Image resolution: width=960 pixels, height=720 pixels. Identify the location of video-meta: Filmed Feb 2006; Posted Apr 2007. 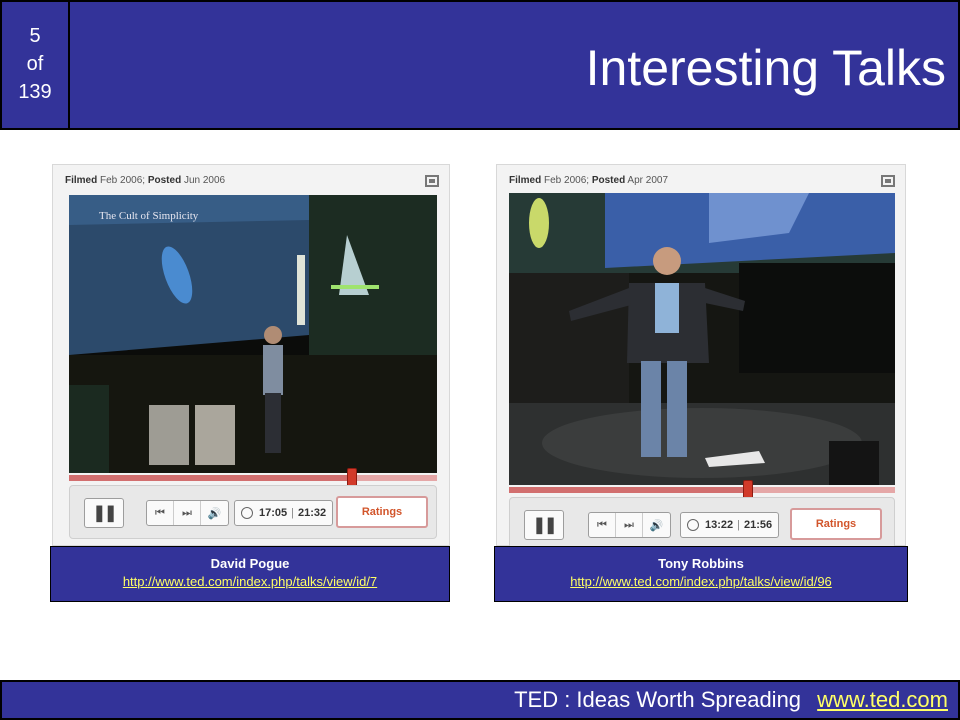
(589, 180).